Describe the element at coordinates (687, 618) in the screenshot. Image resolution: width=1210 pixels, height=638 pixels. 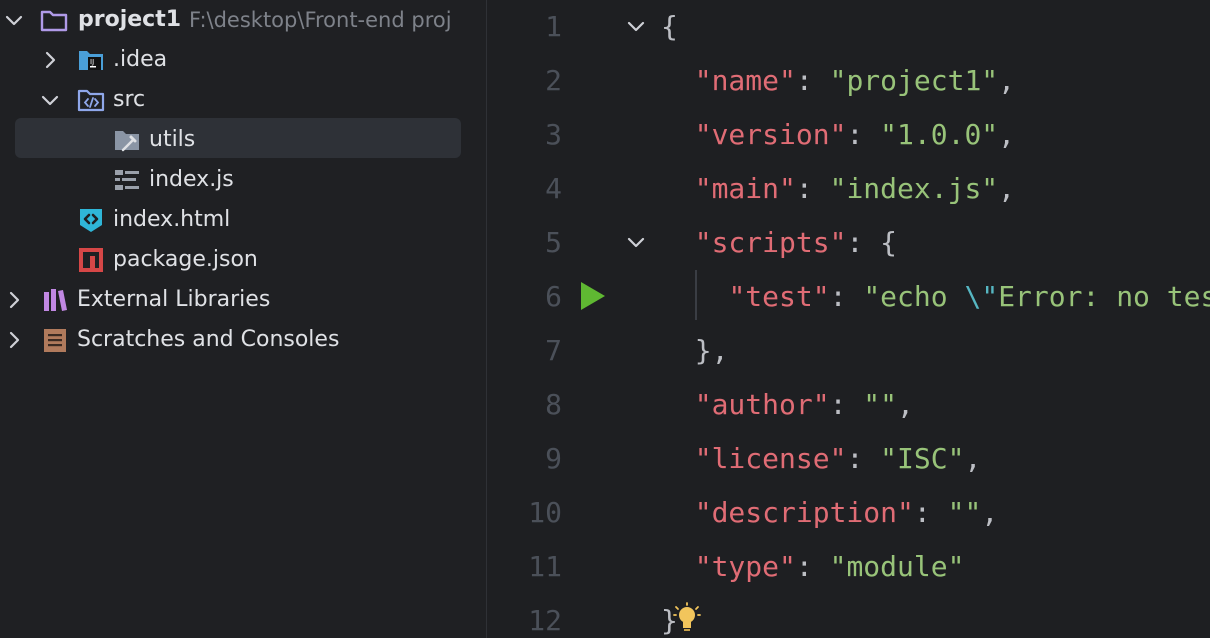
I see `lightbulb-icon` at that location.